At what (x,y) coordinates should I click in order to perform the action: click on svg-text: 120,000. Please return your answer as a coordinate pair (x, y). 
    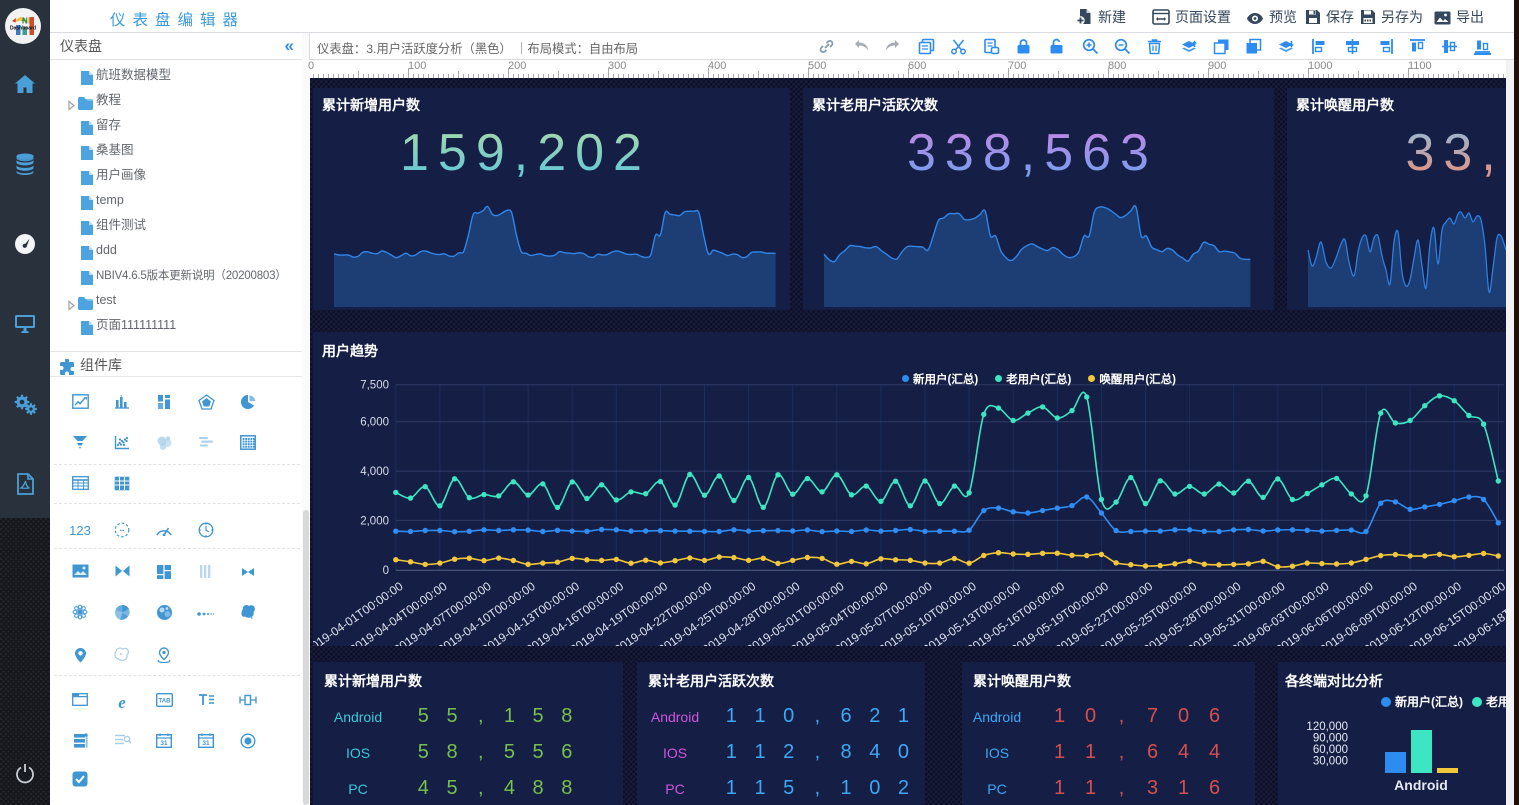
    Looking at the image, I should click on (1327, 727).